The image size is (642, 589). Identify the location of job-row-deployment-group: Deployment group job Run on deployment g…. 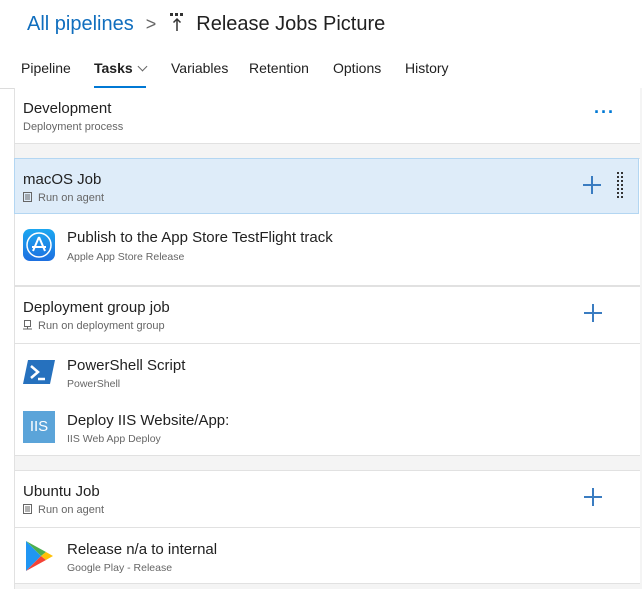
(327, 315).